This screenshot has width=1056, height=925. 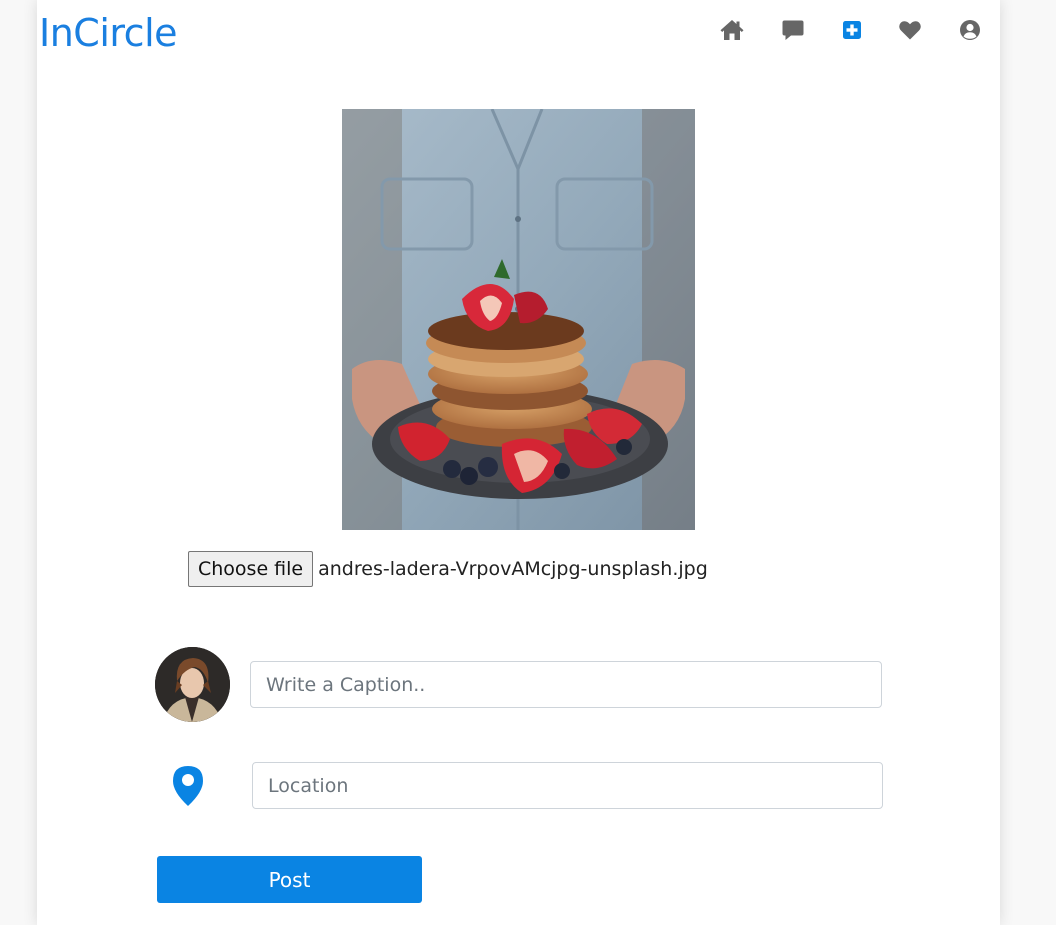 I want to click on home-icon, so click(x=732, y=30).